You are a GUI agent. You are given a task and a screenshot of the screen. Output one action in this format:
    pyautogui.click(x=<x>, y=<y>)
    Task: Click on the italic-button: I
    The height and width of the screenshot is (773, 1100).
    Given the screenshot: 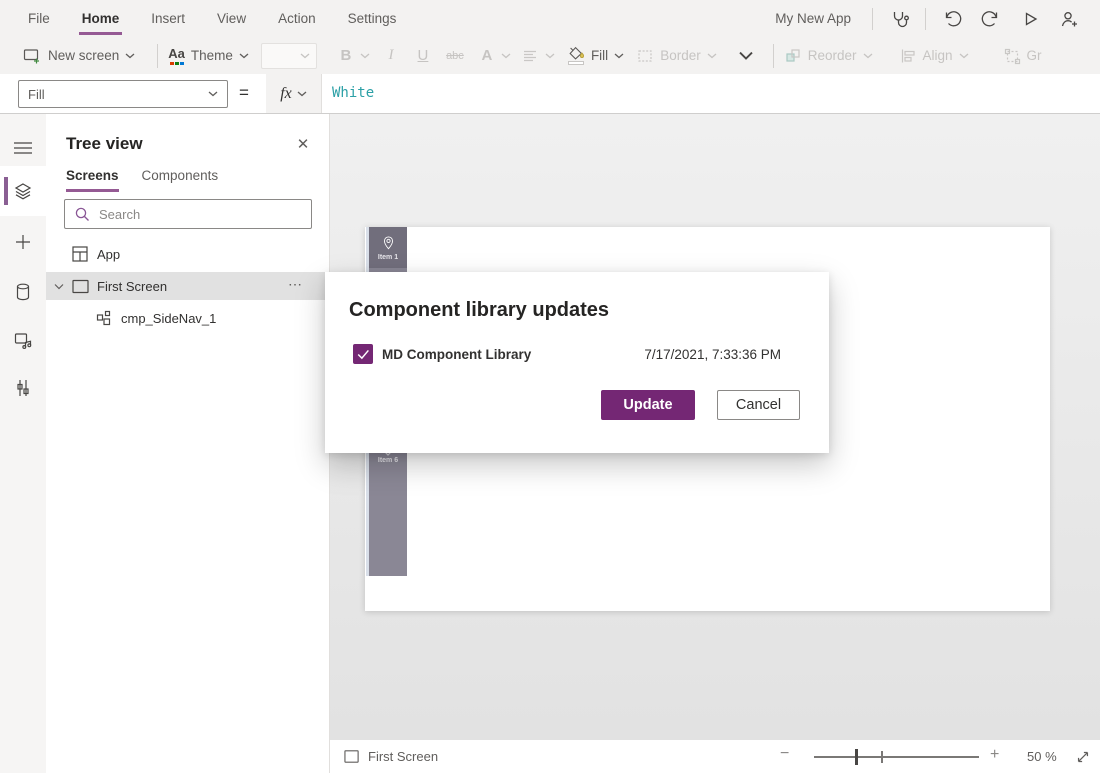 What is the action you would take?
    pyautogui.click(x=391, y=55)
    